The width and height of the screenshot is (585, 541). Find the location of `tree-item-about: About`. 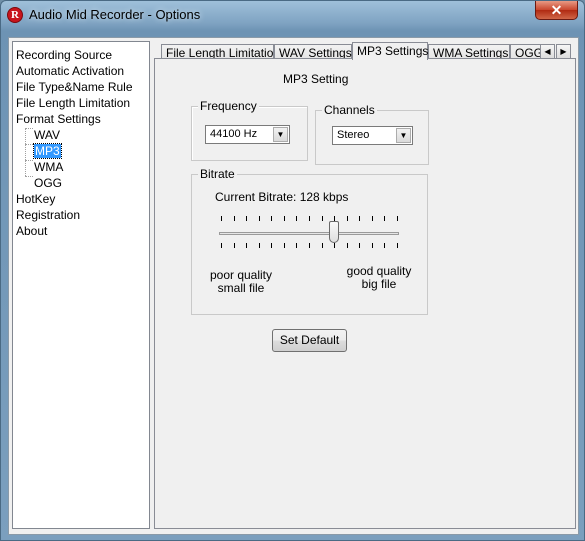

tree-item-about: About is located at coordinates (31, 231).